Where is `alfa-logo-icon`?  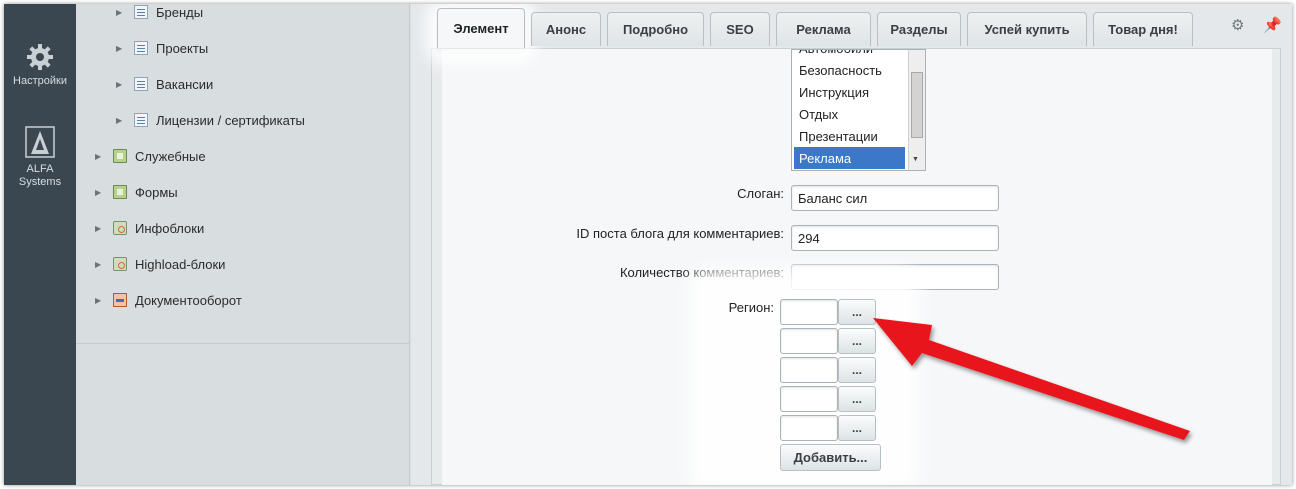 alfa-logo-icon is located at coordinates (40, 142).